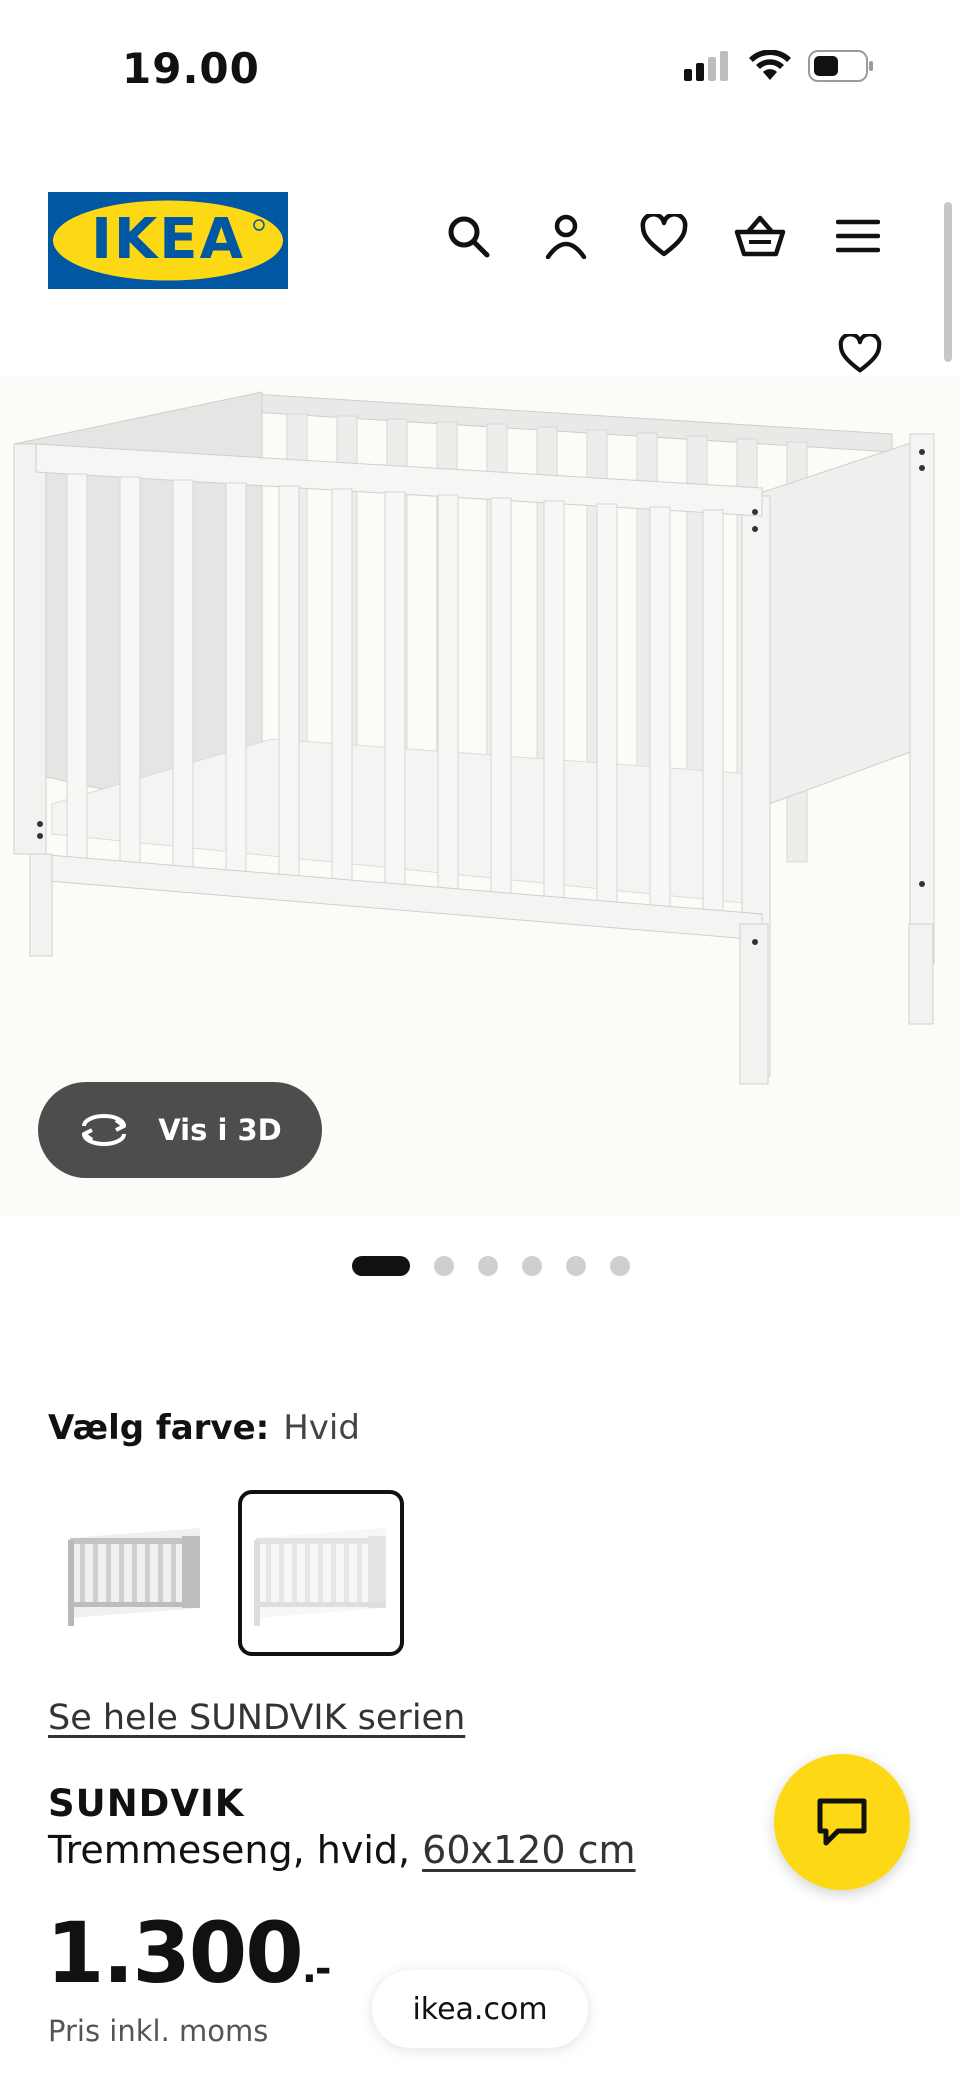 The width and height of the screenshot is (960, 2081). I want to click on rotate-3d-icon, so click(104, 1130).